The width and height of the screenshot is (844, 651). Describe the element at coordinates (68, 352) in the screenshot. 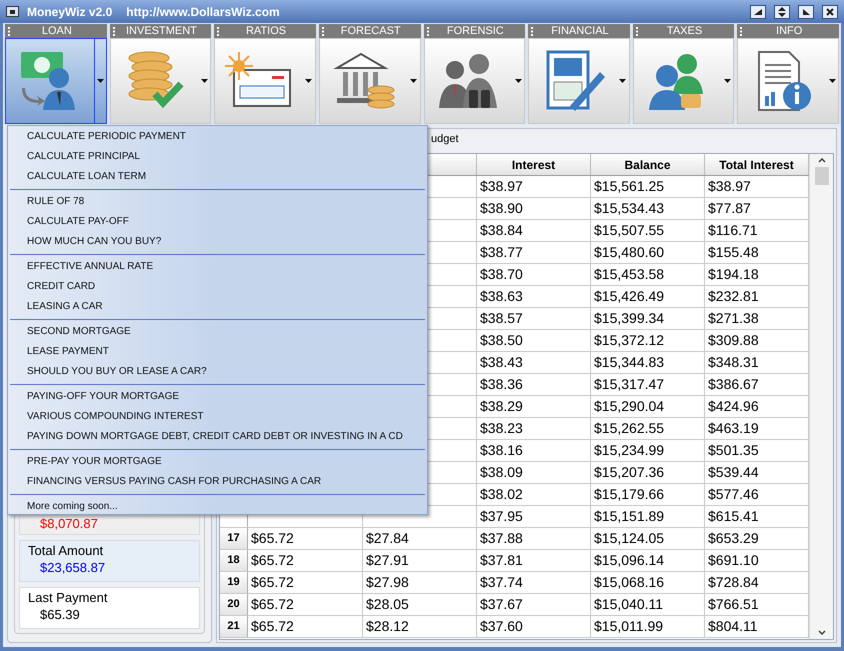

I see `menu-item: LEASE PAYMENT` at that location.